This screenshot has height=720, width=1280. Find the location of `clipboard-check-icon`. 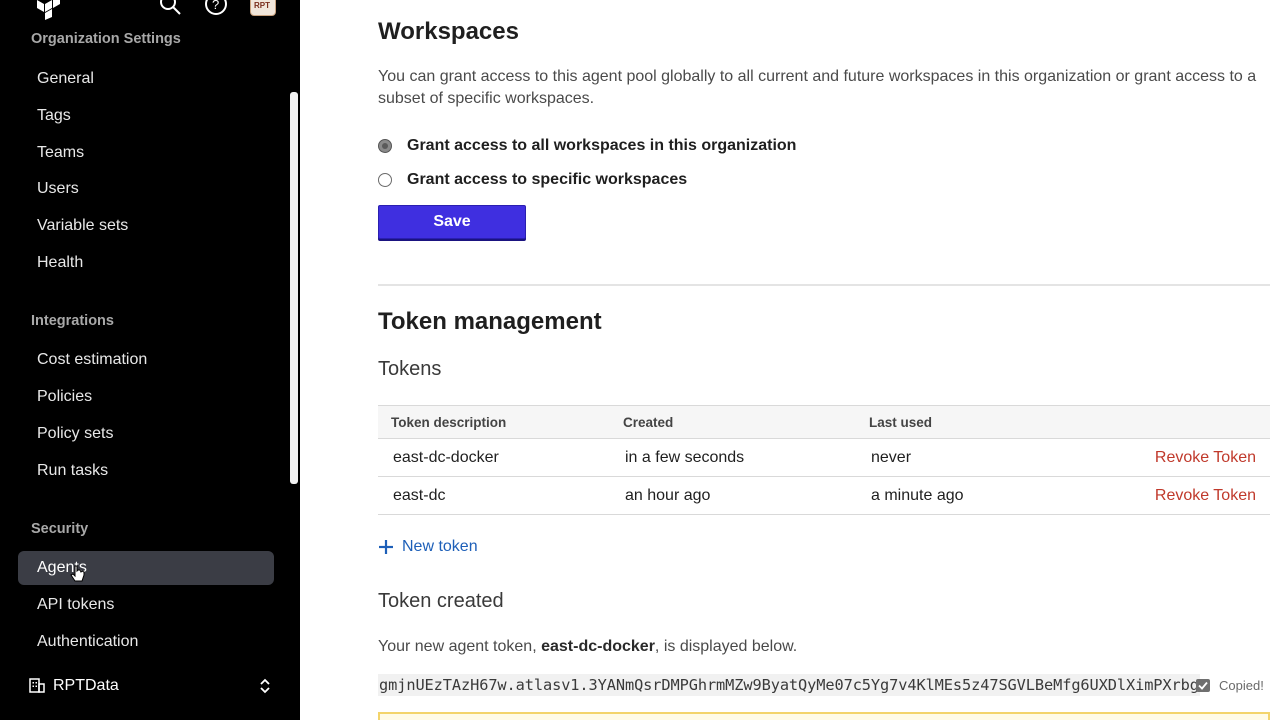

clipboard-check-icon is located at coordinates (1203, 685).